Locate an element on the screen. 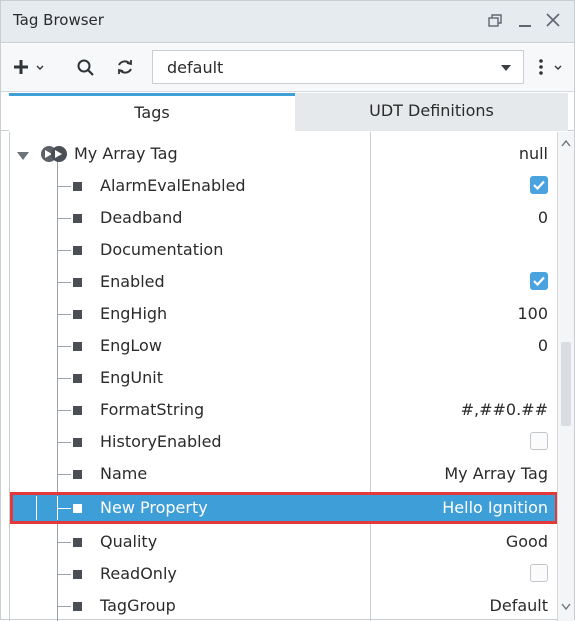  tree-row-value: #,##0.## is located at coordinates (504, 409).